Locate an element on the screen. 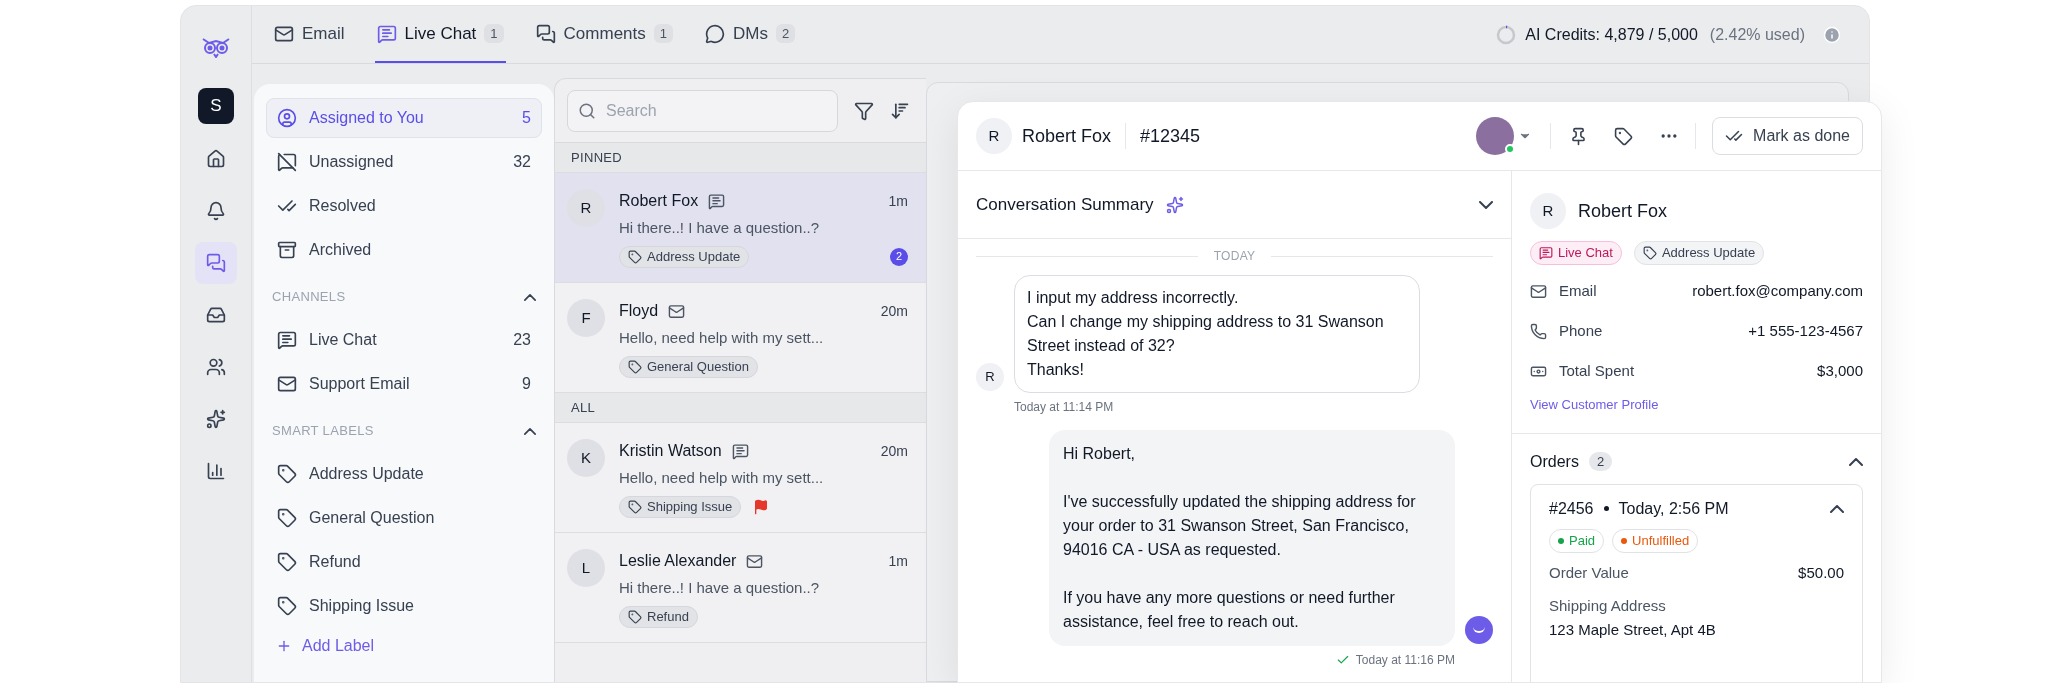 The image size is (2048, 683). rail-button is located at coordinates (216, 263).